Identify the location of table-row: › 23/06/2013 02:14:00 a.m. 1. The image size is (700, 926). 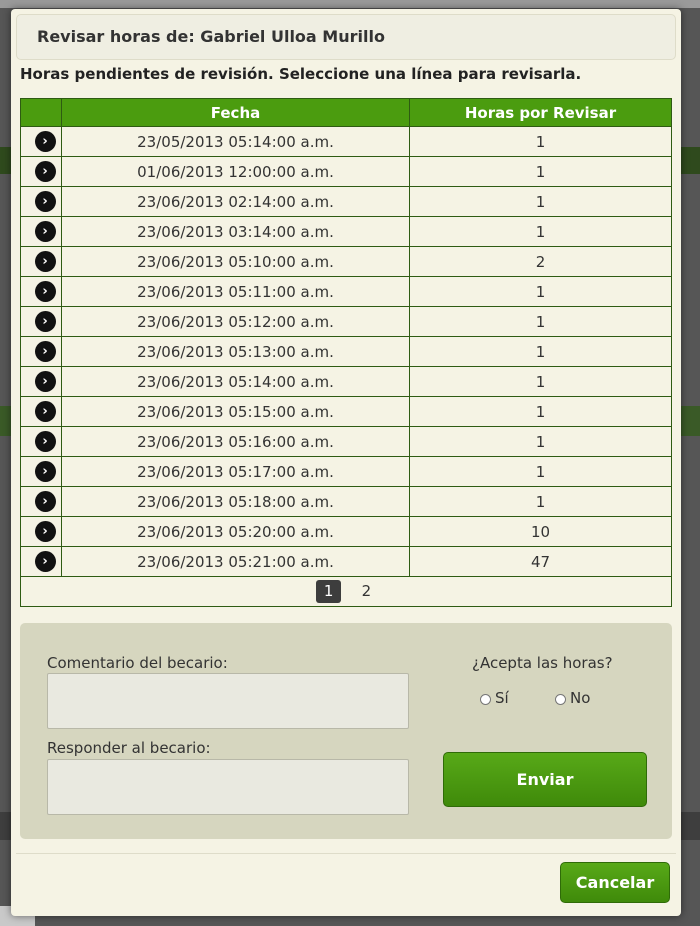
(346, 201).